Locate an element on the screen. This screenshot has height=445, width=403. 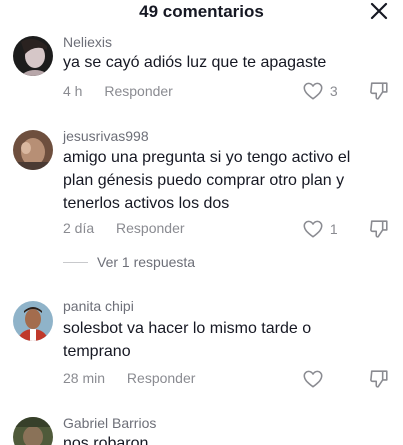
comment-text-line: solesbot va hacer lo mismo tarde o is located at coordinates (187, 328).